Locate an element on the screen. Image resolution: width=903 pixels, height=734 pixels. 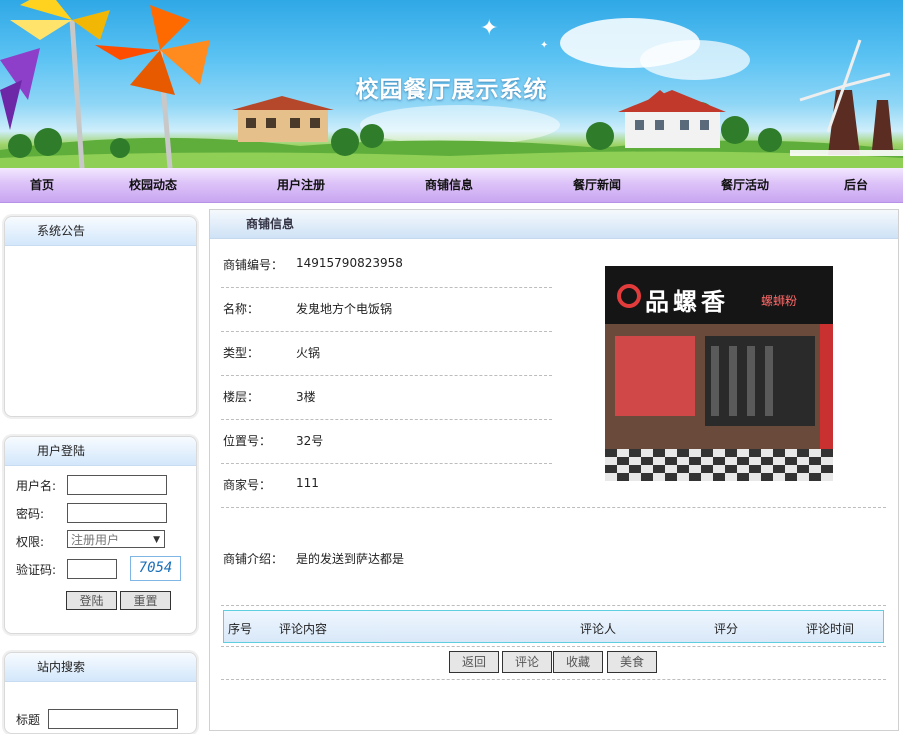
col-index: 序号 is located at coordinates (240, 629).